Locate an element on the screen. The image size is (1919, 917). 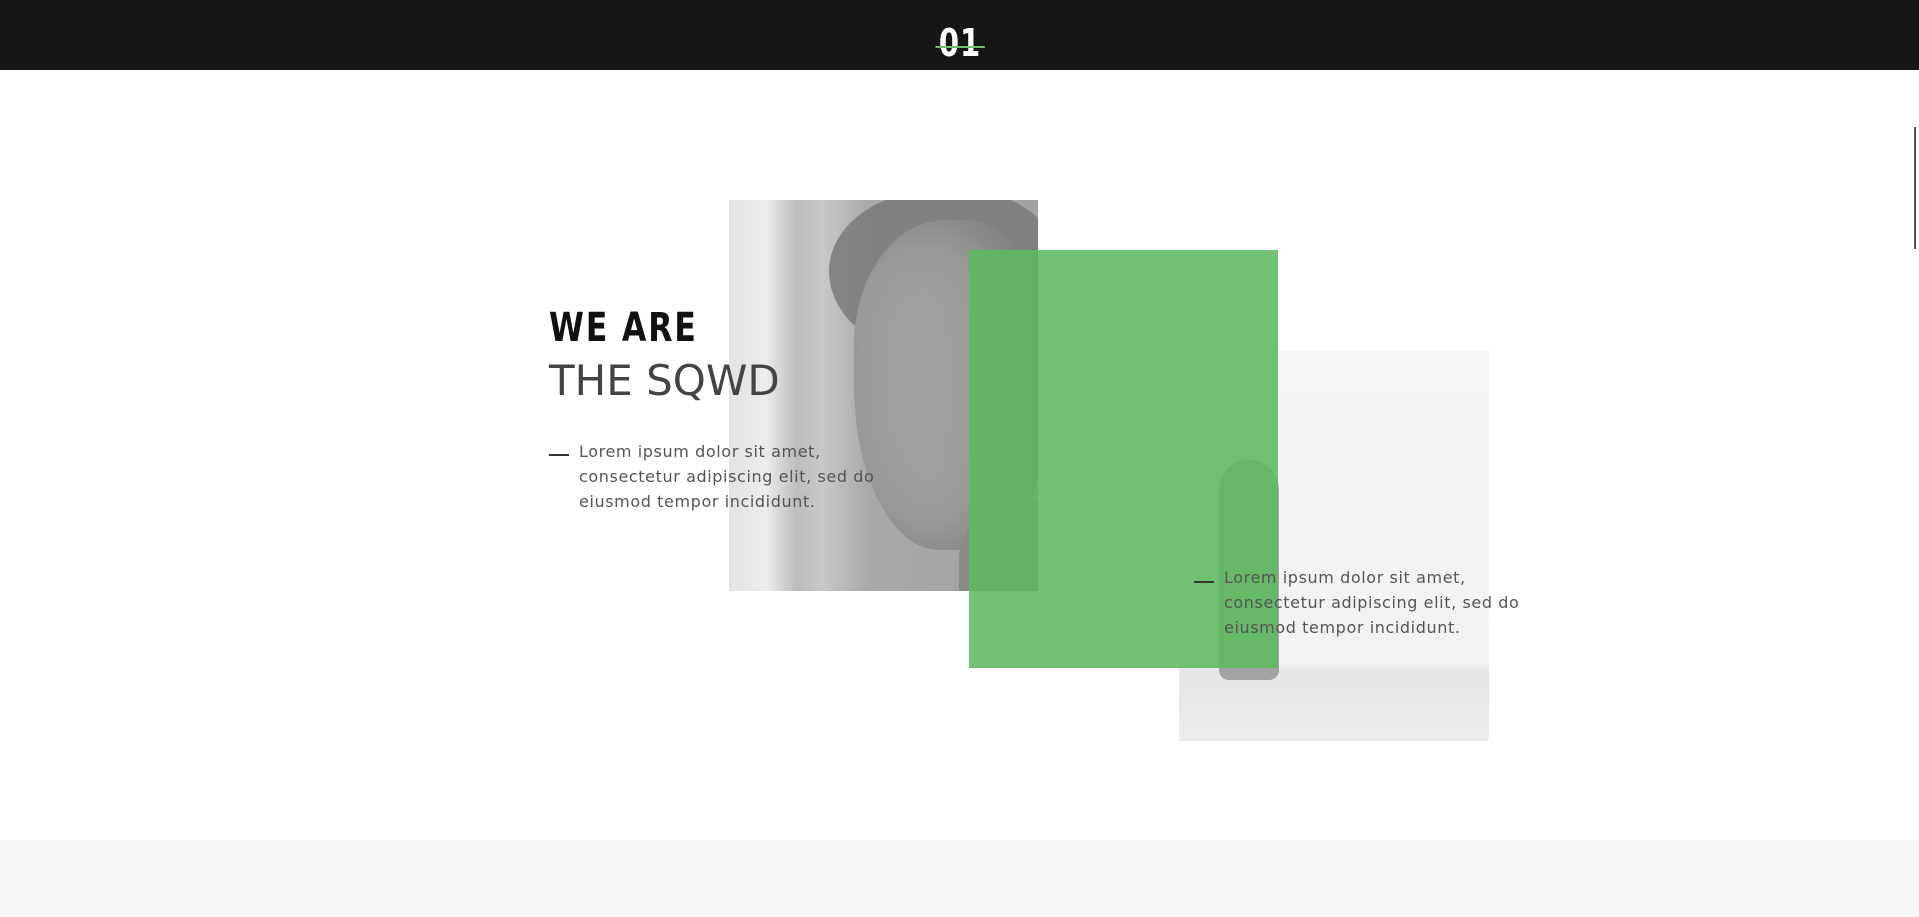
slide-number: 01 is located at coordinates (959, 43).